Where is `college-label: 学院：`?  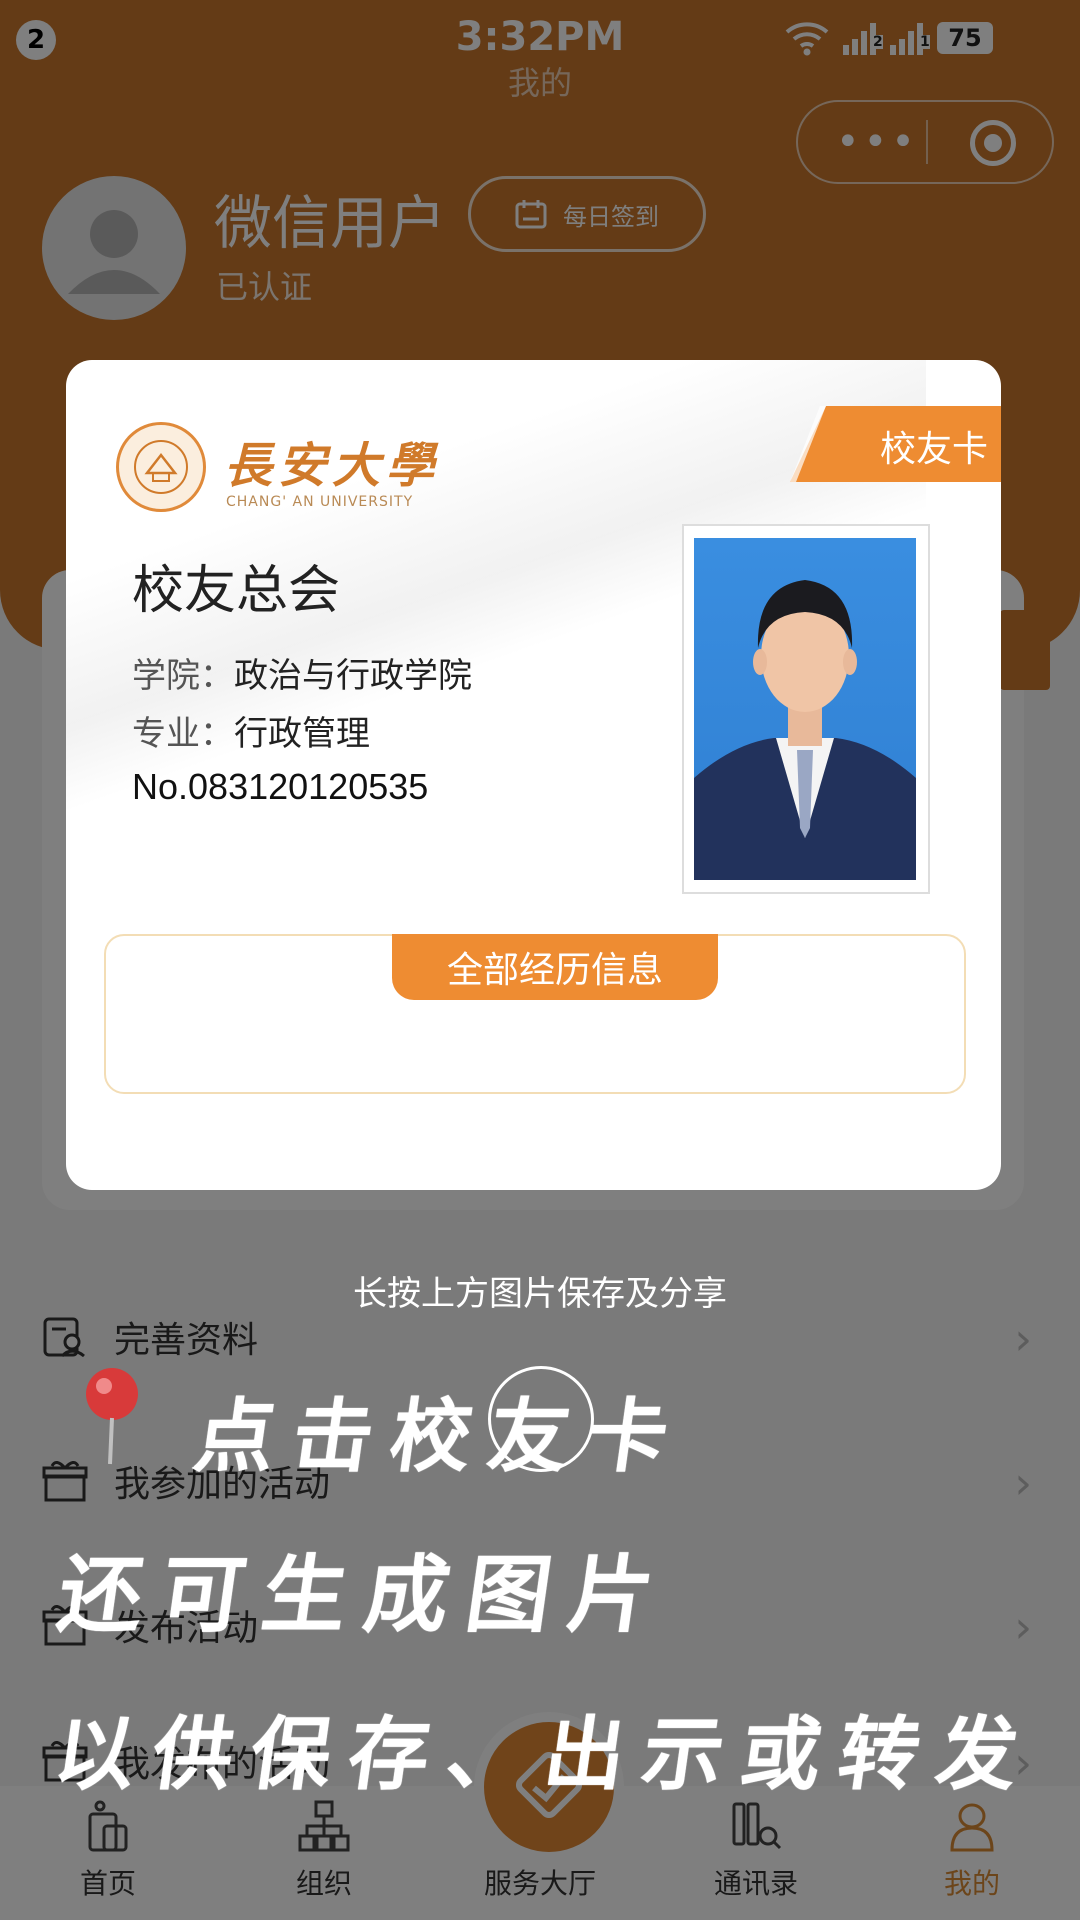
college-label: 学院： is located at coordinates (183, 676).